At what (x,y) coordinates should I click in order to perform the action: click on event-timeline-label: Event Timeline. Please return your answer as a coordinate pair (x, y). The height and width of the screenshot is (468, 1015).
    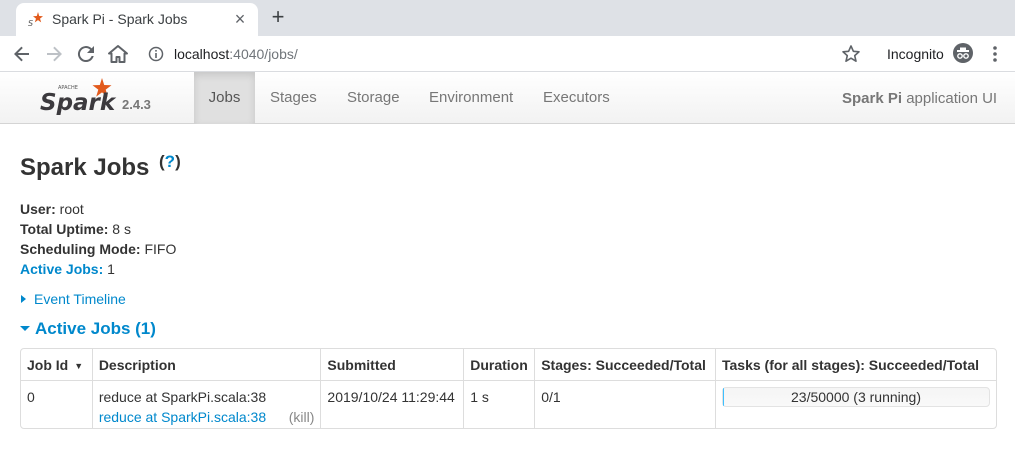
    Looking at the image, I should click on (80, 299).